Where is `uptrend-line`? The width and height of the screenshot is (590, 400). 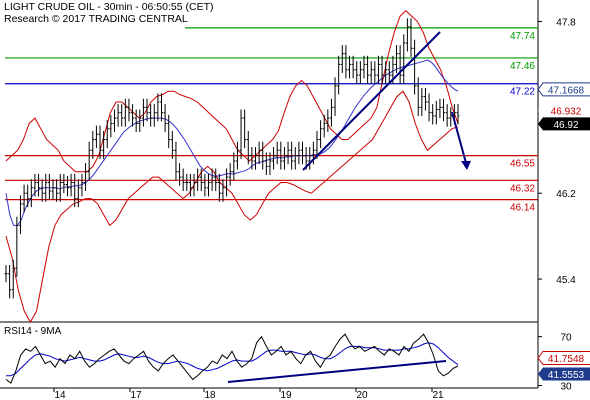 uptrend-line is located at coordinates (371, 101).